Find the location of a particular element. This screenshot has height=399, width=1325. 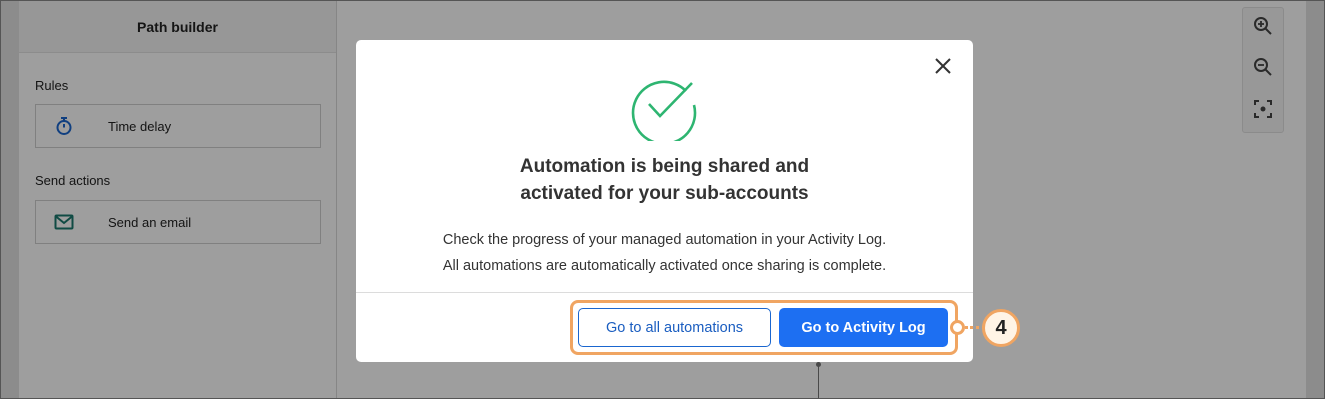

close-icon is located at coordinates (943, 68).